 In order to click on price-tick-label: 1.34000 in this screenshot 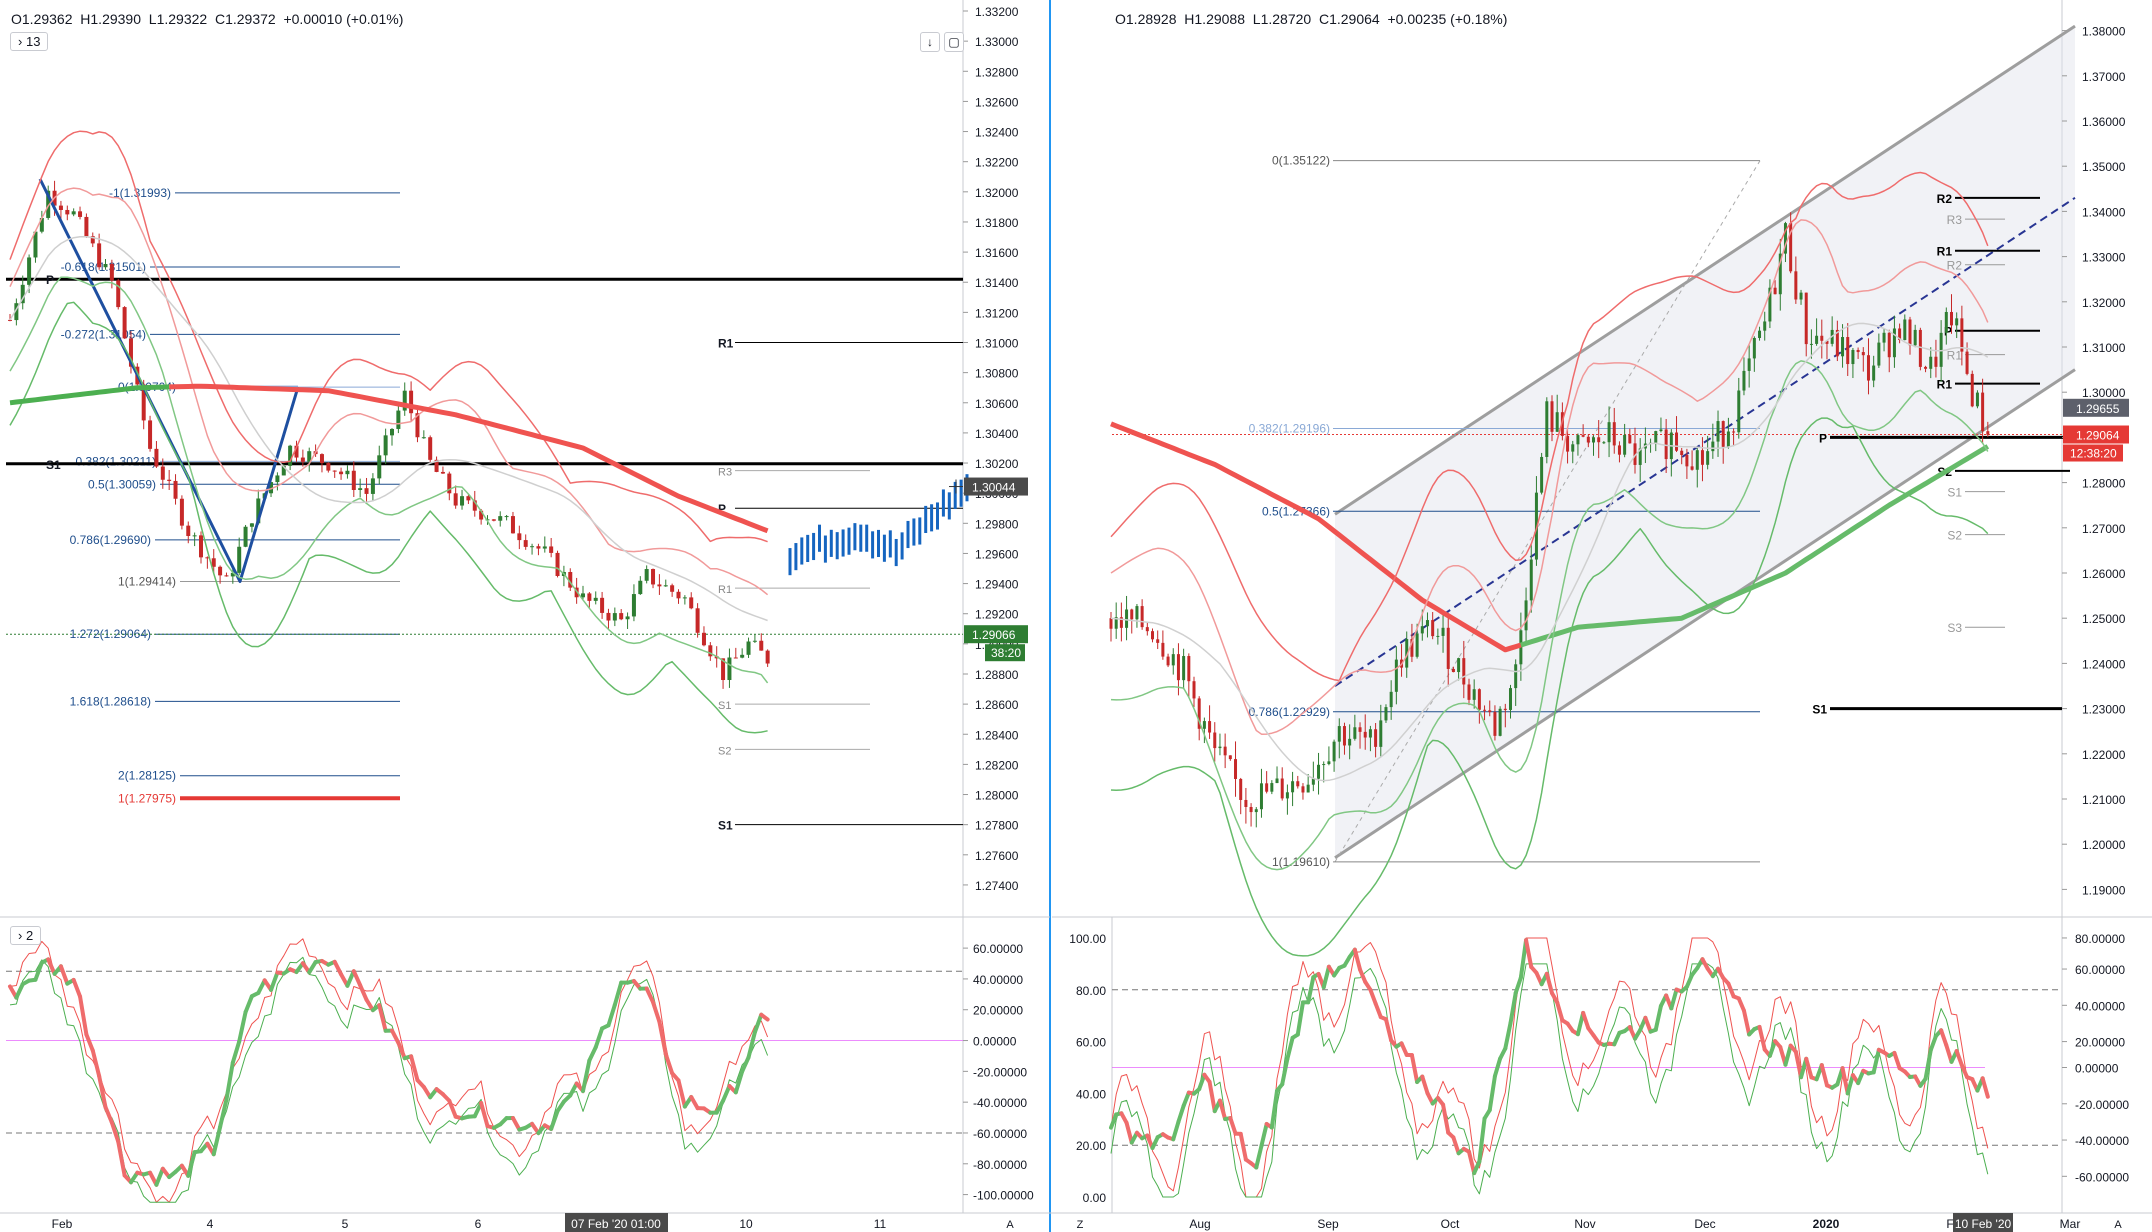, I will do `click(2104, 212)`.